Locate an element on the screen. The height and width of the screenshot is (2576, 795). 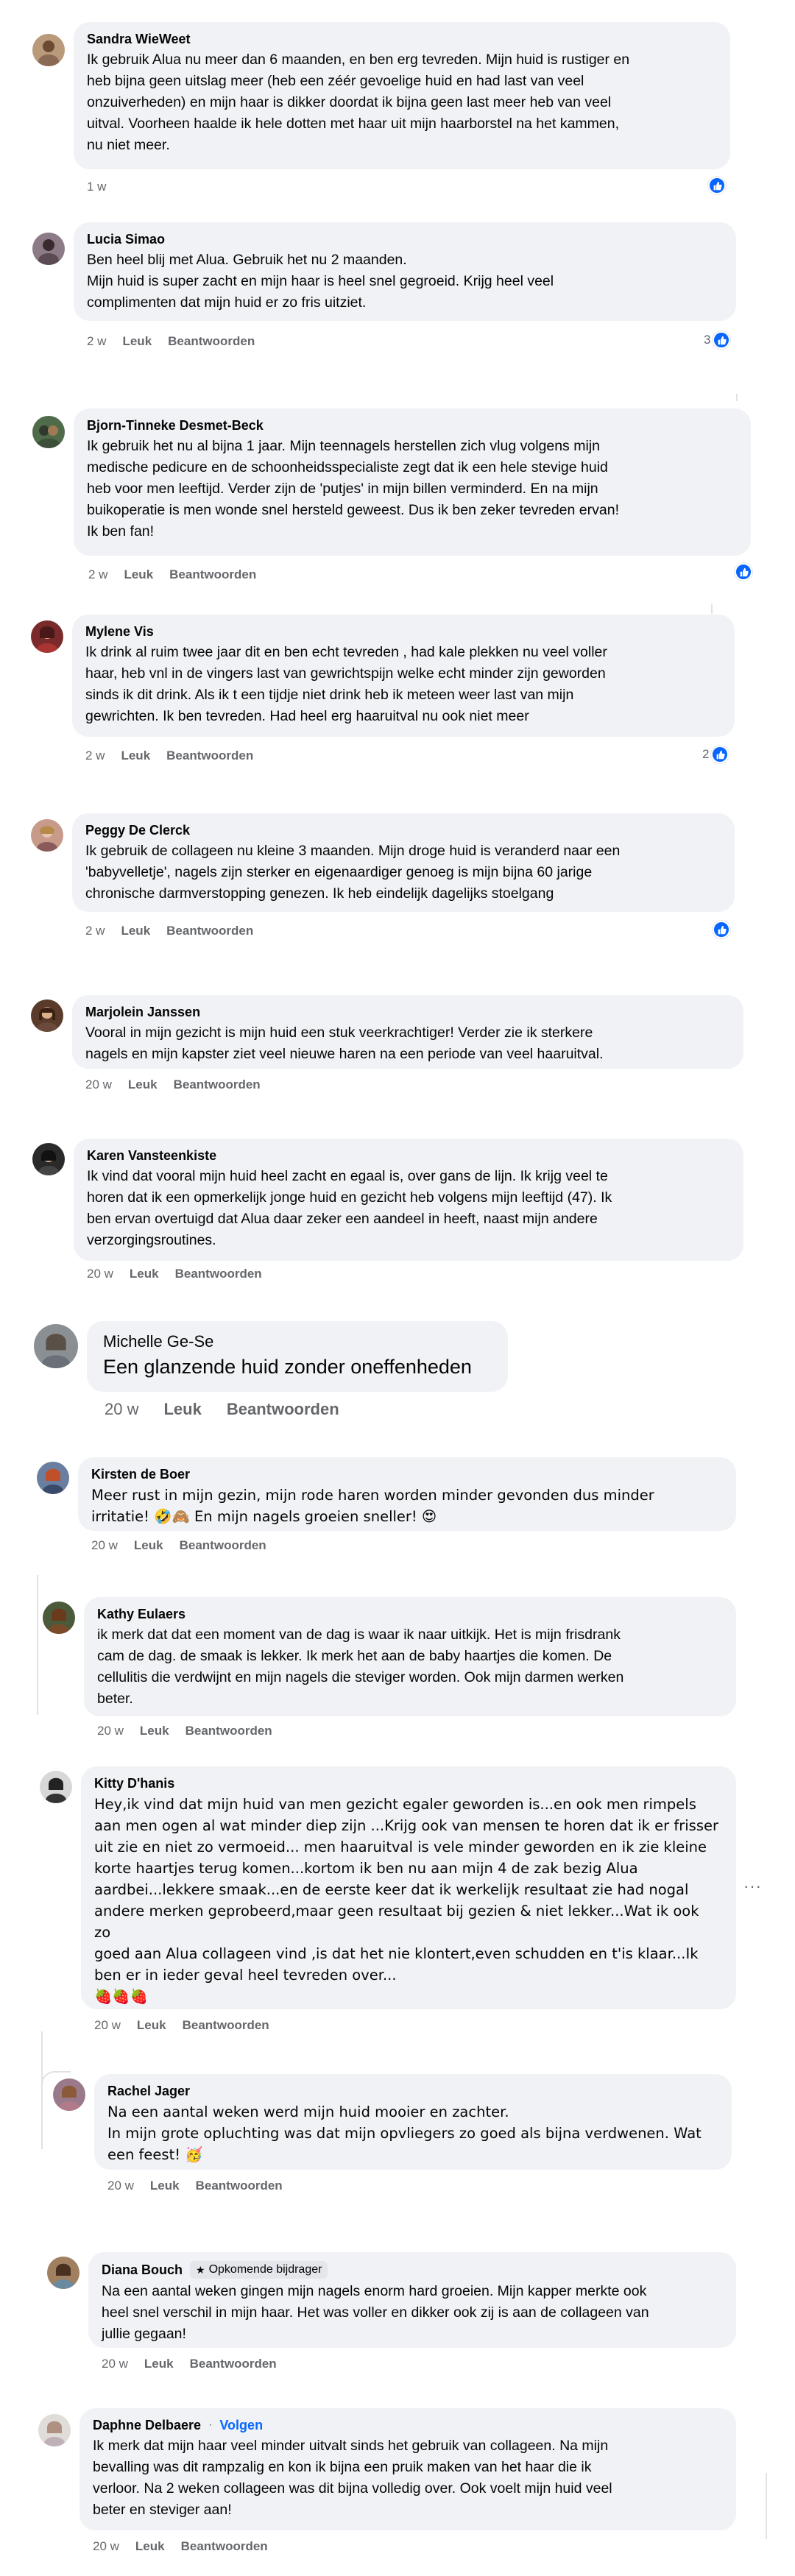
author-name: Peggy De Clerck is located at coordinates (137, 830).